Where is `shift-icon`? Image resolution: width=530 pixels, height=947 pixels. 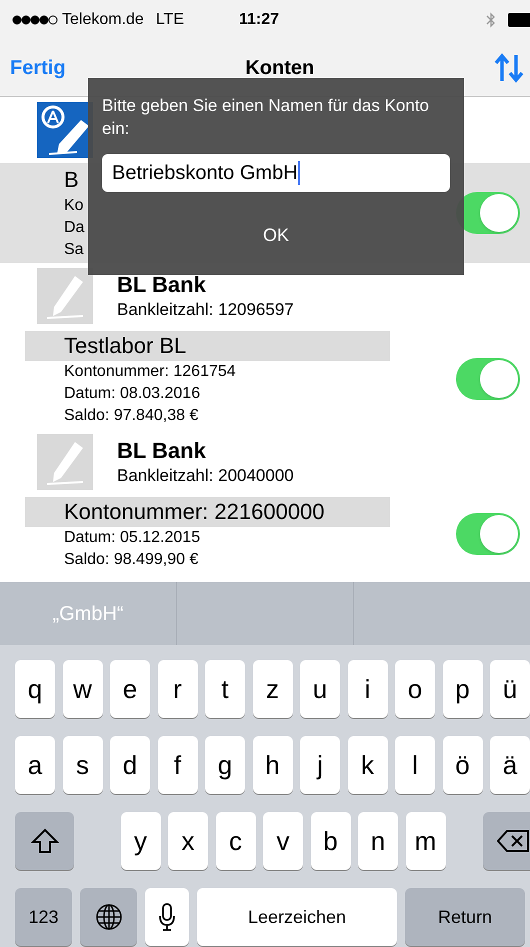 shift-icon is located at coordinates (44, 841).